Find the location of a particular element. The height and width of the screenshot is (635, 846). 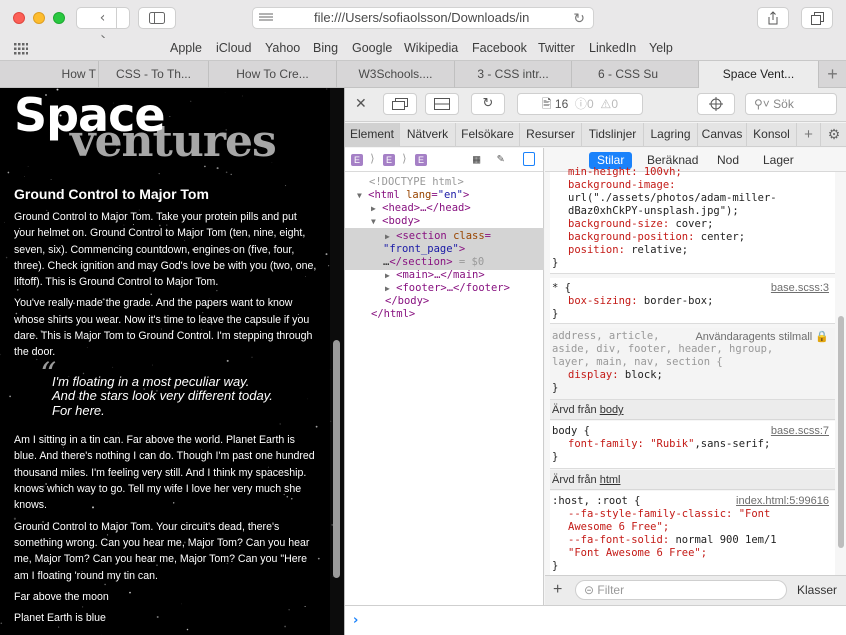

css-selector: body { is located at coordinates (571, 431).